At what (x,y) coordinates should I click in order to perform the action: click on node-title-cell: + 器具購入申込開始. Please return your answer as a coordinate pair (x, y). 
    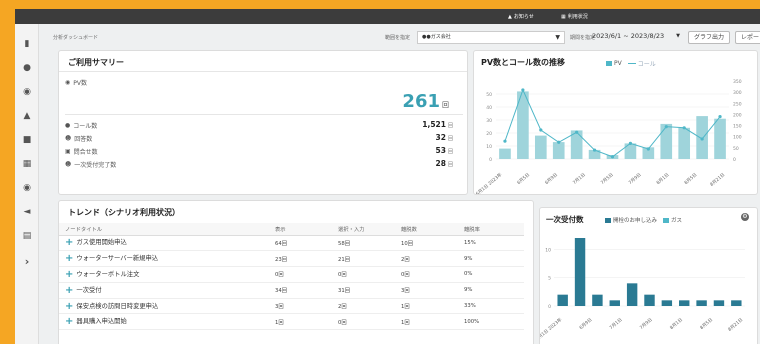
    Looking at the image, I should click on (164, 322).